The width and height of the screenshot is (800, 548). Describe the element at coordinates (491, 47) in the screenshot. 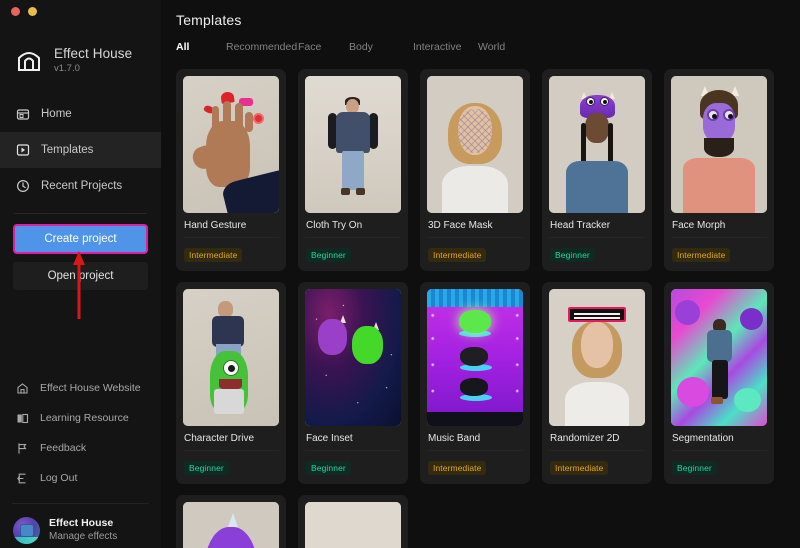

I see `tab-world: World` at that location.